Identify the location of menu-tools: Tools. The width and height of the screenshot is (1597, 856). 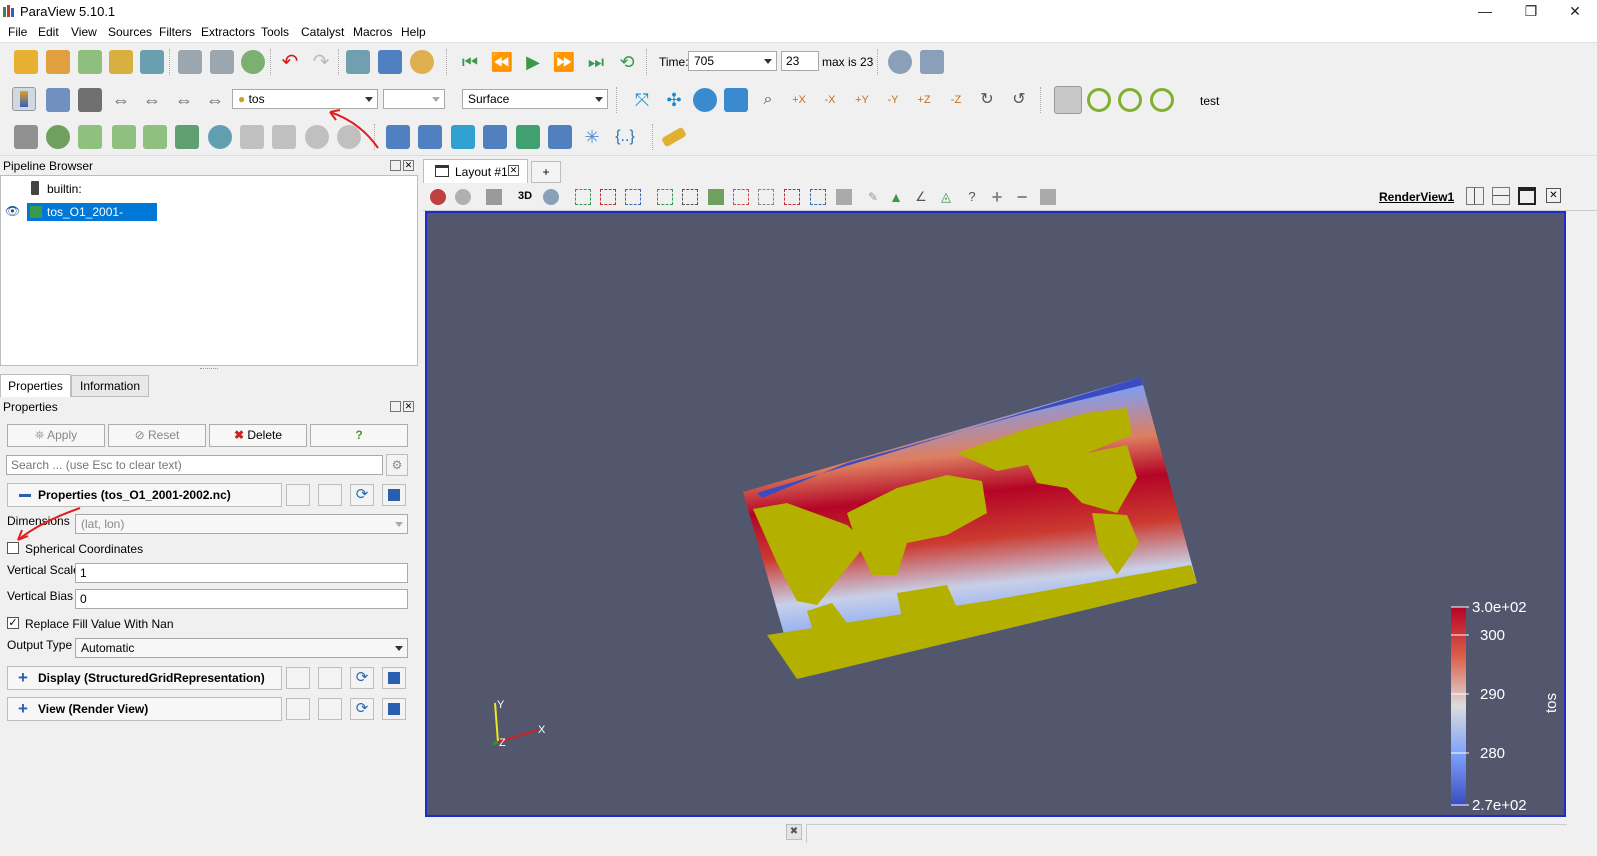
(275, 32).